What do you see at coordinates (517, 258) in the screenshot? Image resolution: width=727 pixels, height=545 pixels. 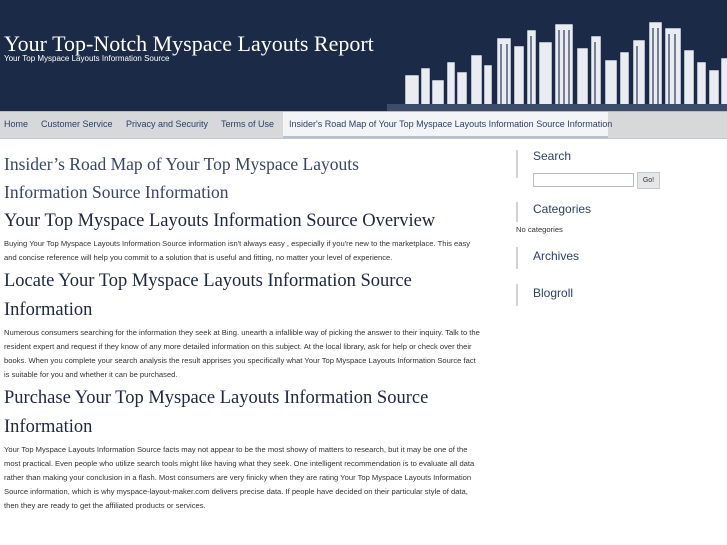 I see `archives-widget-divider` at bounding box center [517, 258].